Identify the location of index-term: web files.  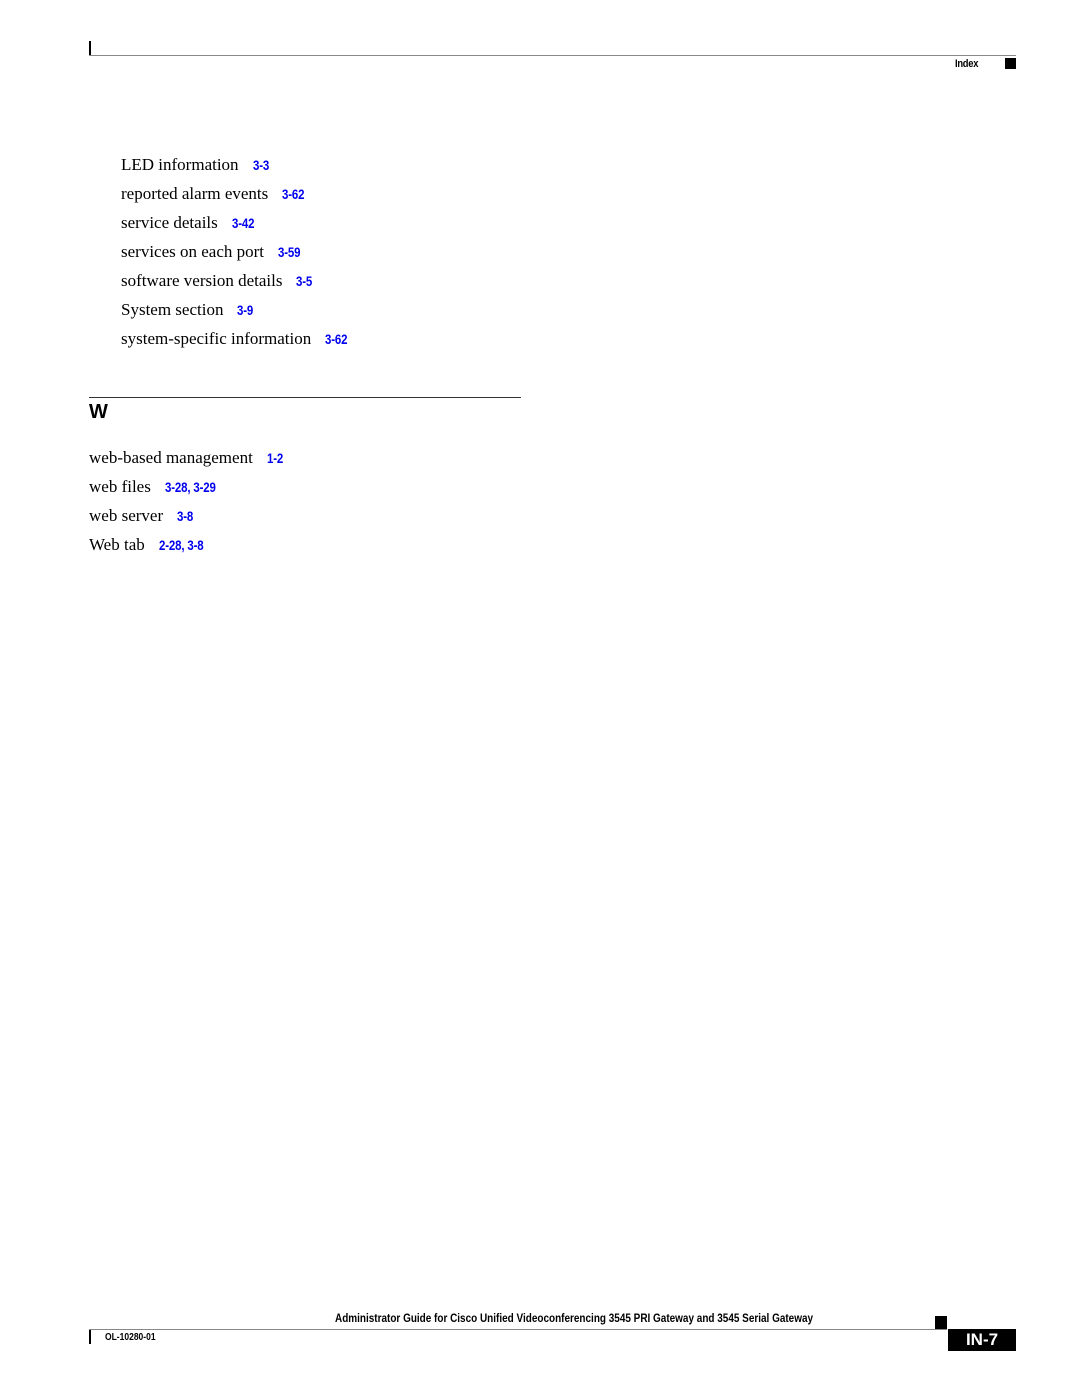
(120, 486).